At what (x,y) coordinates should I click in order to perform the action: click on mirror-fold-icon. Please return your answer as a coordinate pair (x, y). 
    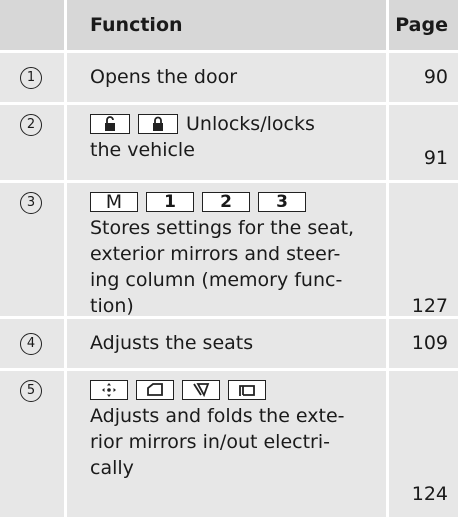
    Looking at the image, I should click on (247, 390).